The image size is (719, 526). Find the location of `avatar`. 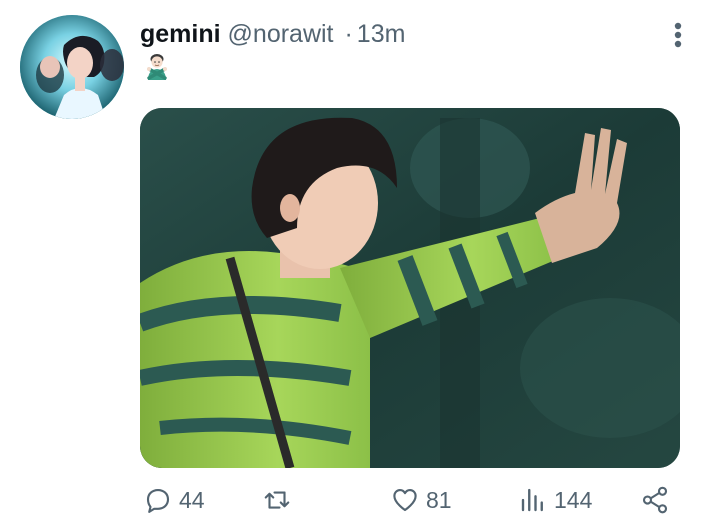

avatar is located at coordinates (72, 67).